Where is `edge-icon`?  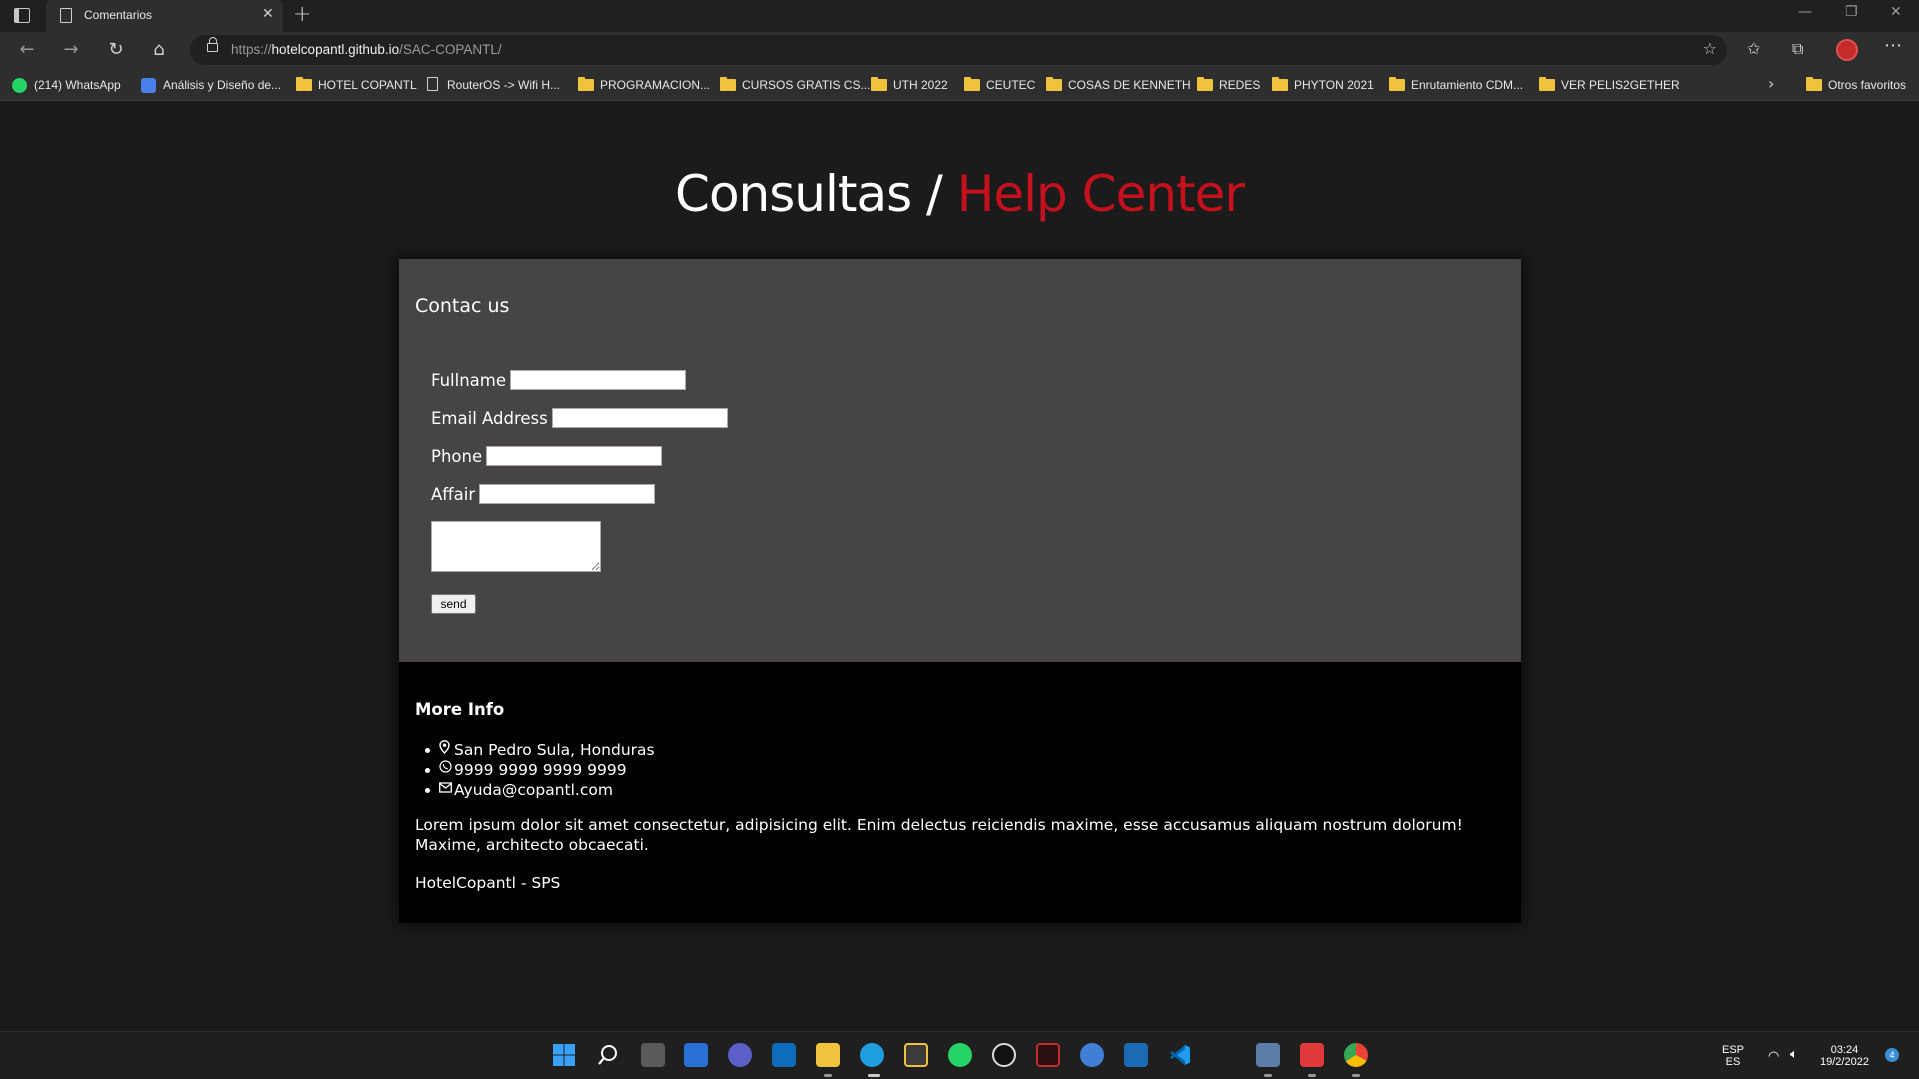
edge-icon is located at coordinates (872, 1055).